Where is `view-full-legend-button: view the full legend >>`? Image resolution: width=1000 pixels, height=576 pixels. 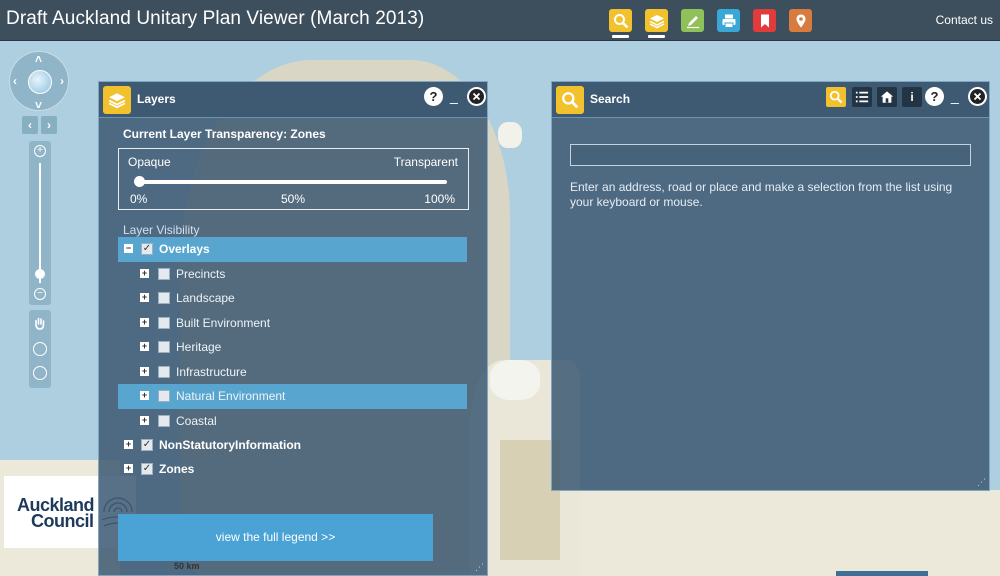 view-full-legend-button: view the full legend >> is located at coordinates (275, 537).